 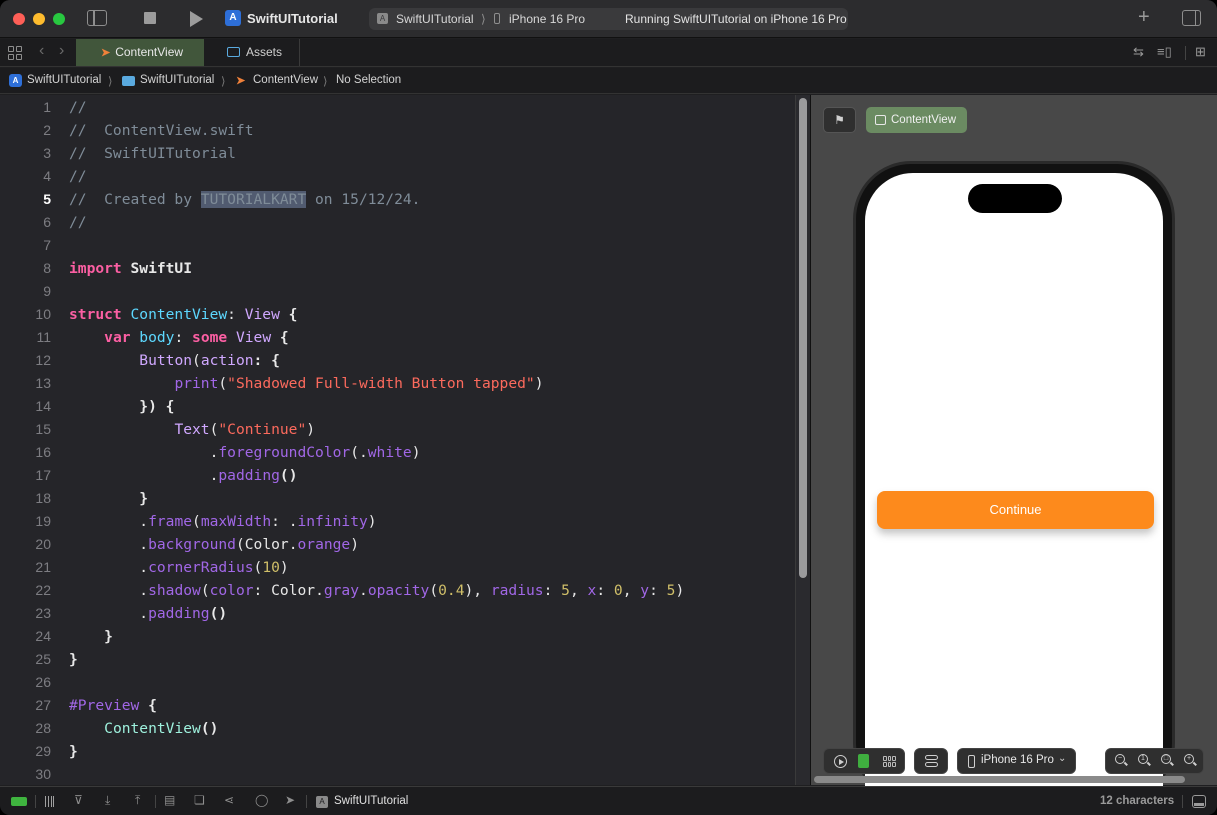 I want to click on debug-area-icon, so click(x=1199, y=801).